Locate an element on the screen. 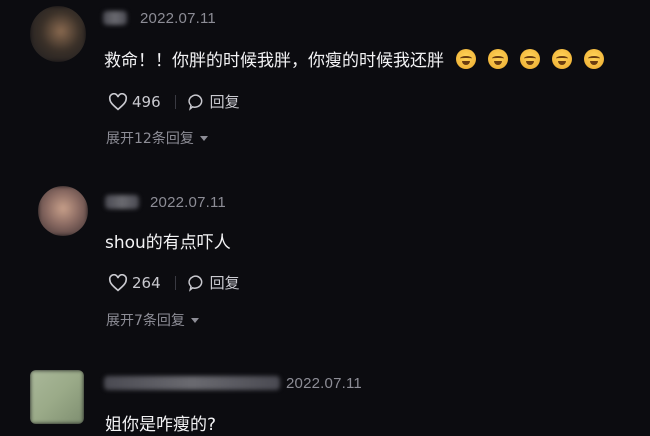 Image resolution: width=650 pixels, height=436 pixels. like-count: 264 is located at coordinates (146, 282).